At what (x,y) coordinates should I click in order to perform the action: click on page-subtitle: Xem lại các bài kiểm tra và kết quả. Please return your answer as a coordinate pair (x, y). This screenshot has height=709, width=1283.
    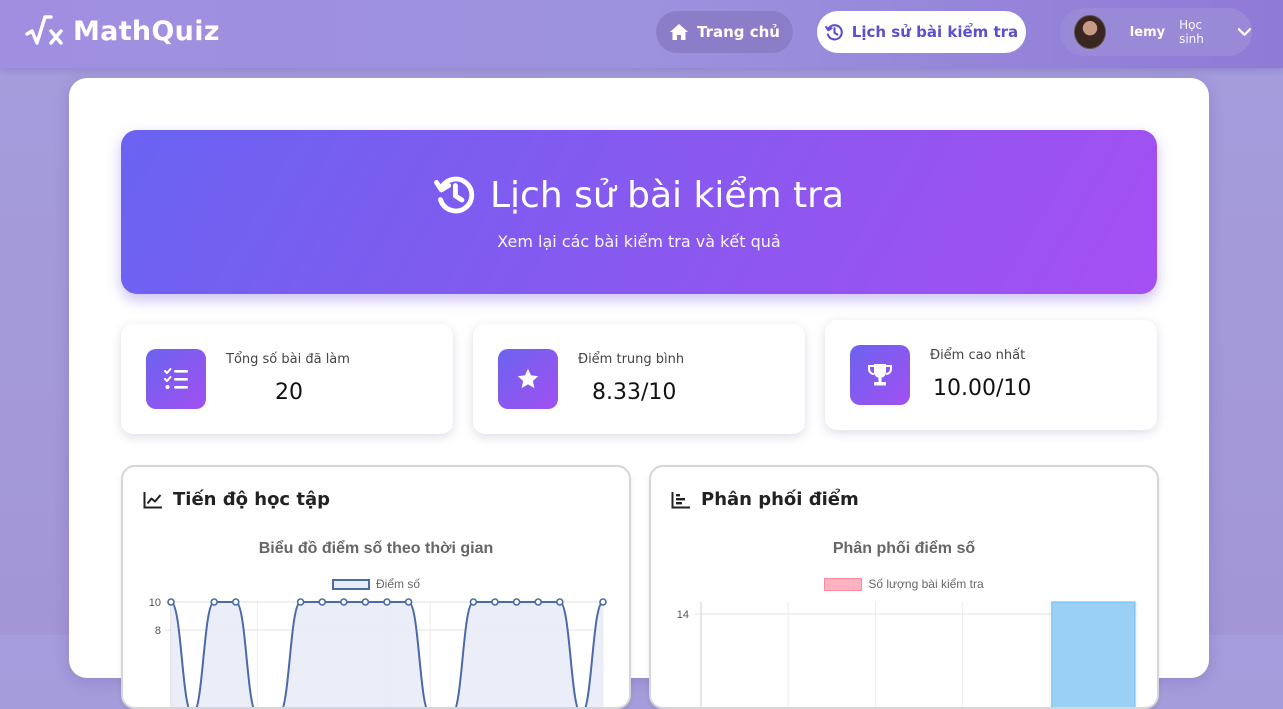
    Looking at the image, I should click on (639, 241).